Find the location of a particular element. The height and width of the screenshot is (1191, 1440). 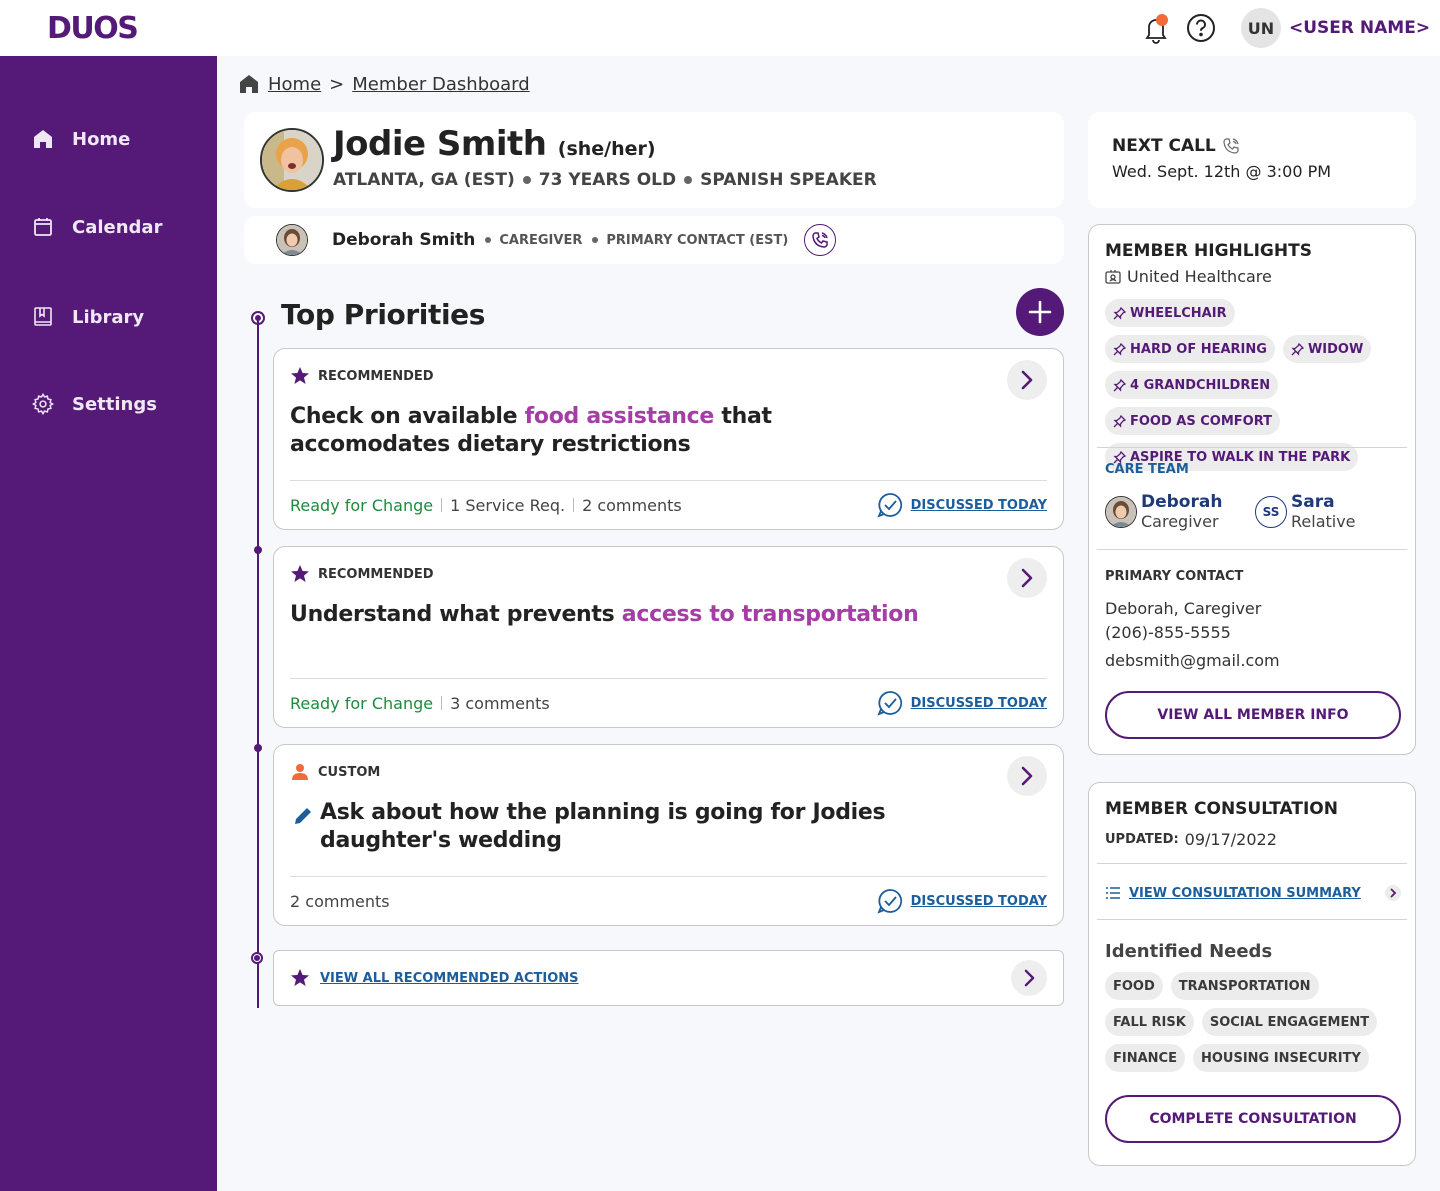

member-location: ATLANTA, GA (EST) is located at coordinates (424, 180).